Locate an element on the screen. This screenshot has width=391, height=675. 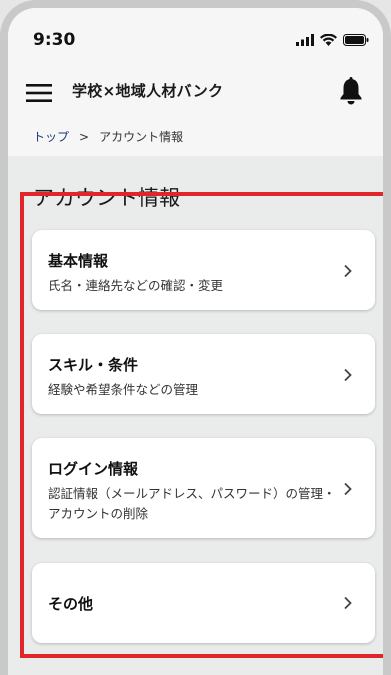
status-bar: 9:30 is located at coordinates (195, 36).